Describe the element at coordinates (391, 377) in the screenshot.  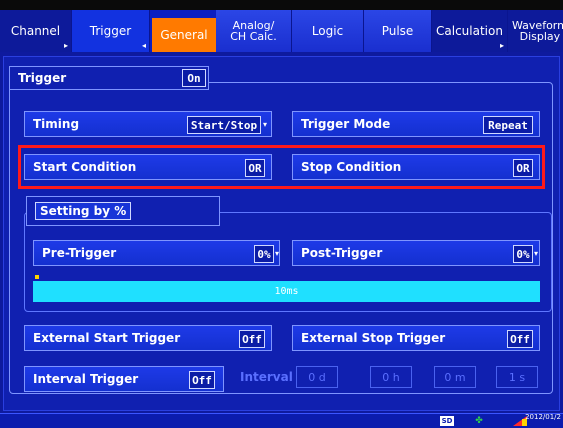
I see `interval-hours-input: 0 h` at that location.